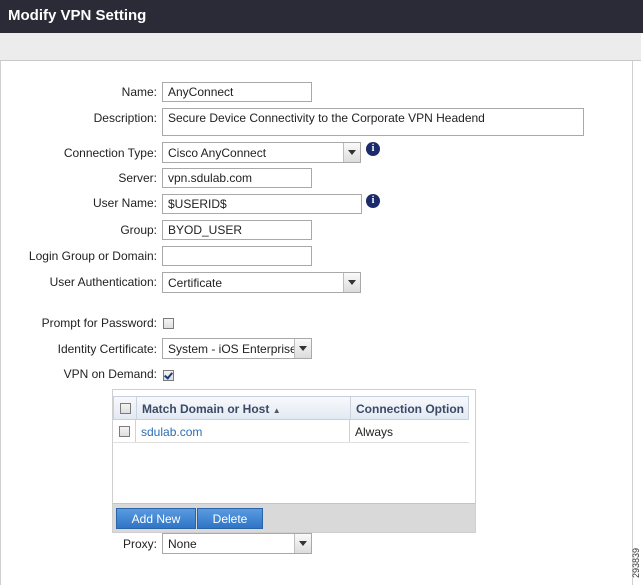 This screenshot has width=643, height=585. I want to click on user-name-label: User Name:, so click(124, 203).